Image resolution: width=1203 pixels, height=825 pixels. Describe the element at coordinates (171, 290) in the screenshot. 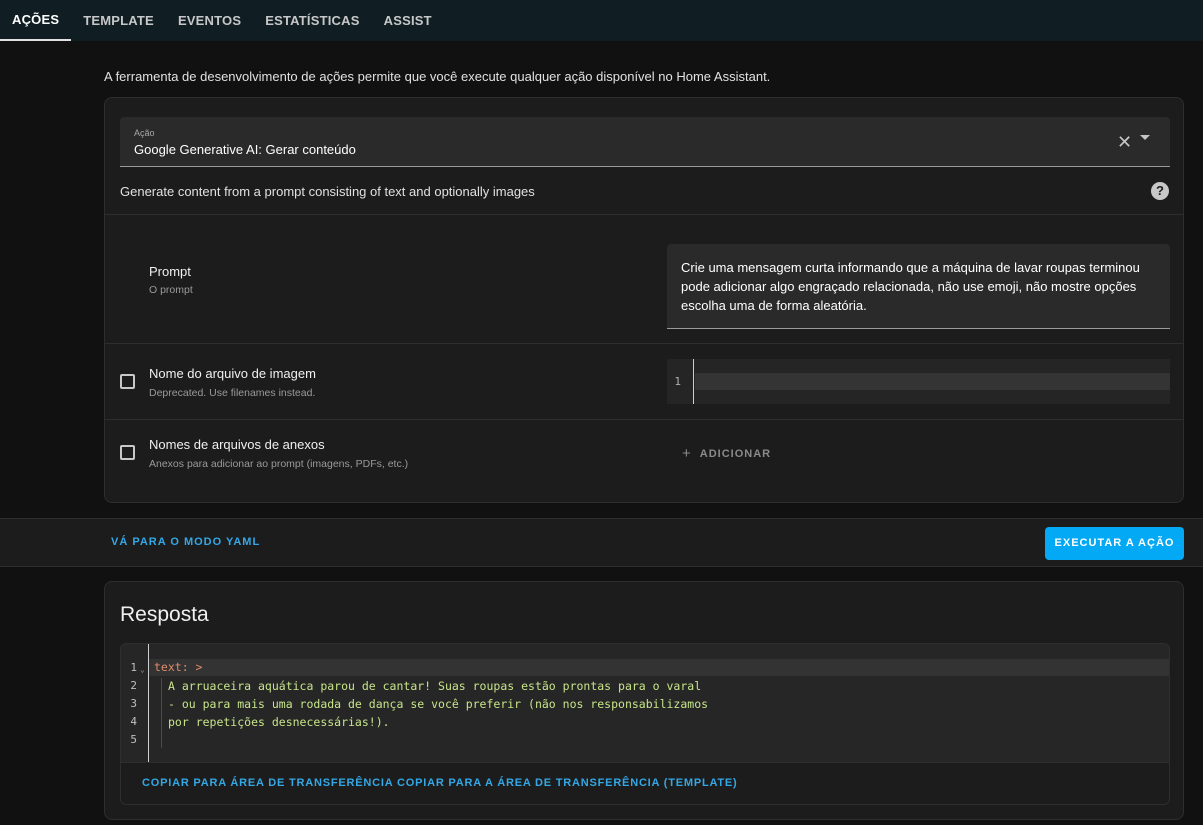

I see `prompt-subtitle: O prompt` at that location.